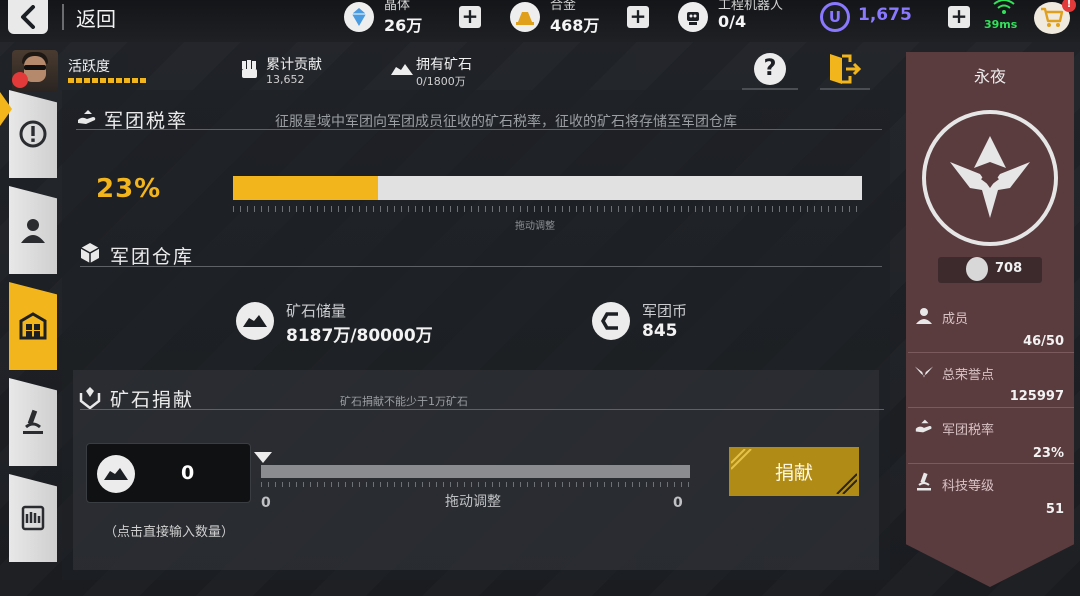 This screenshot has width=1080, height=596. Describe the element at coordinates (90, 253) in the screenshot. I see `box-icon` at that location.